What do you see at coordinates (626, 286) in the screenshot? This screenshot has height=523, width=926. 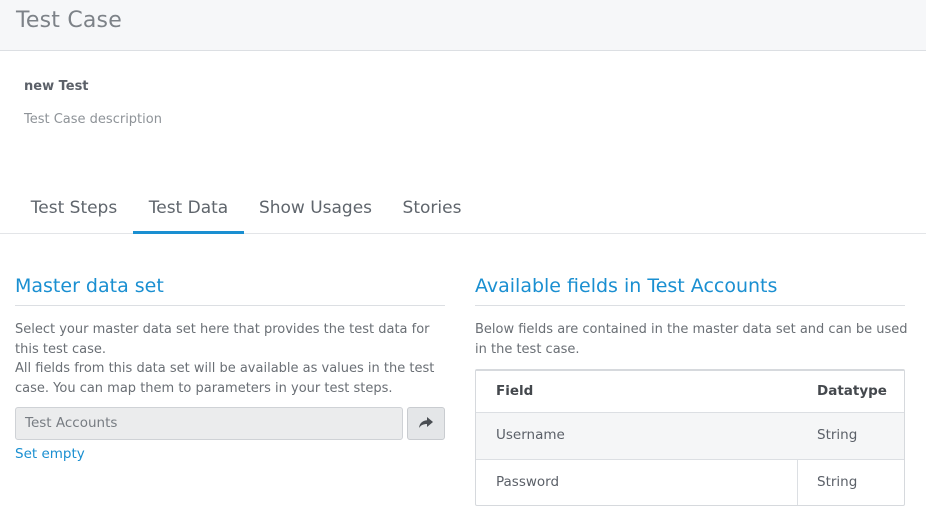 I see `available-fields-title: Available fields in Test Accounts` at bounding box center [626, 286].